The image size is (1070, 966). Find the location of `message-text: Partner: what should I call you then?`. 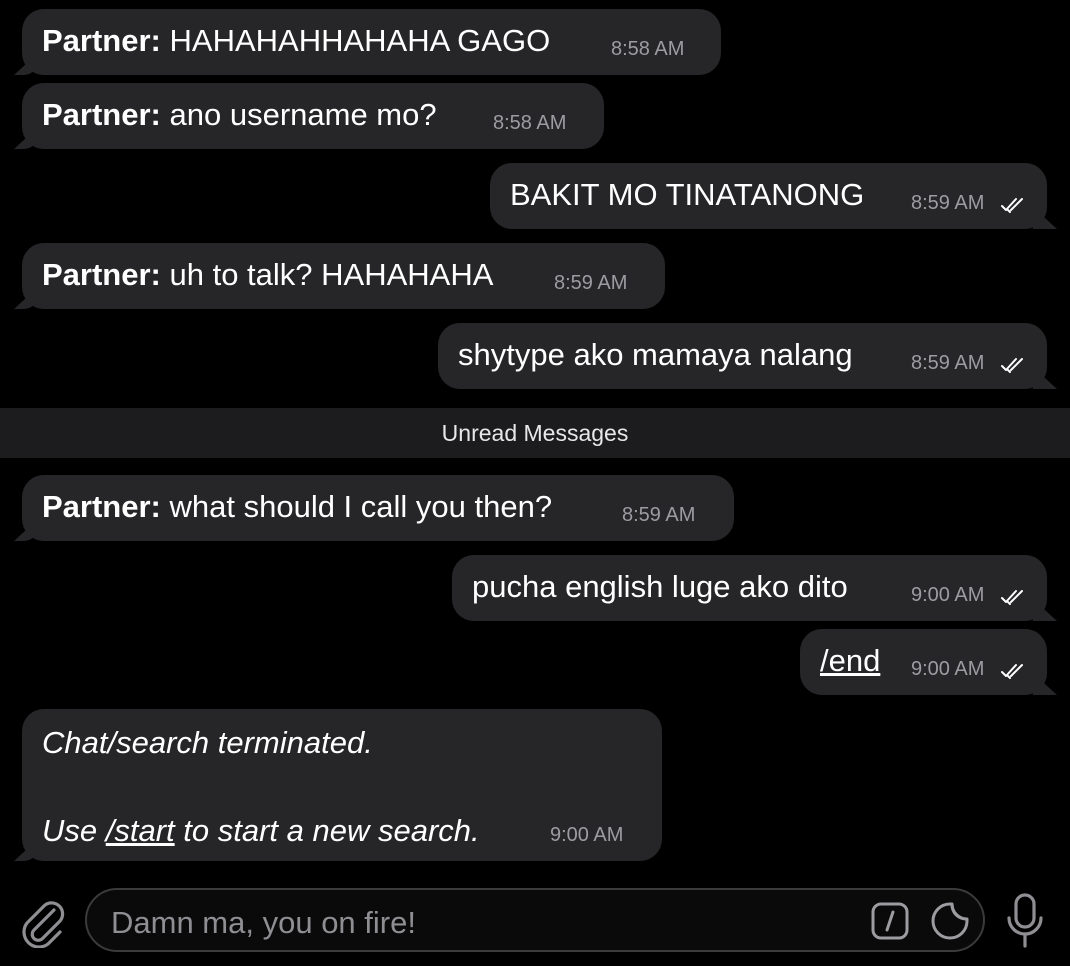

message-text: Partner: what should I call you then? is located at coordinates (297, 506).